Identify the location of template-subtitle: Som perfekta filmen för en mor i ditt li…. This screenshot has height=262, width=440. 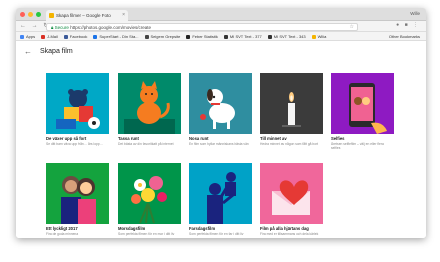
(146, 234).